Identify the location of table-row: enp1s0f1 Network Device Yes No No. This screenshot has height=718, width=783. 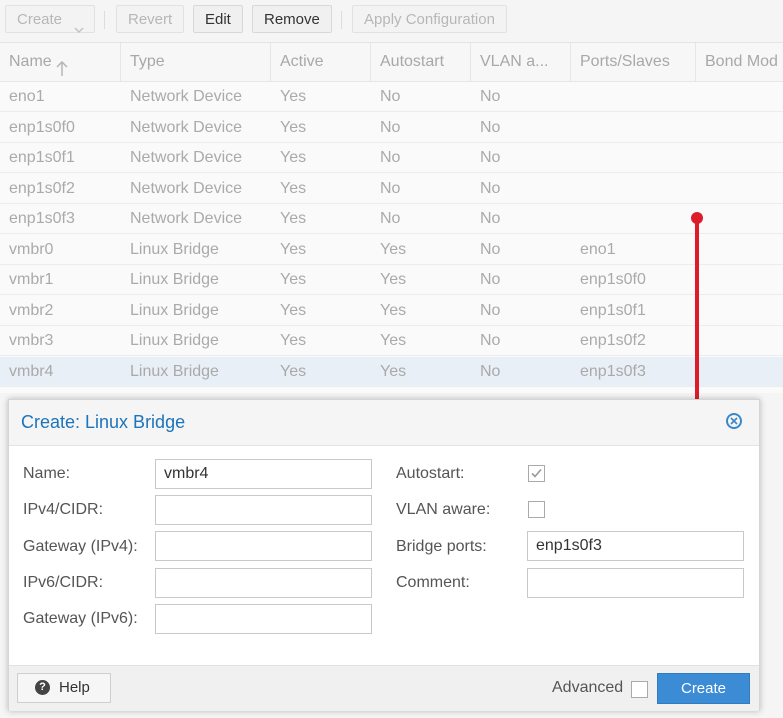
(391, 158).